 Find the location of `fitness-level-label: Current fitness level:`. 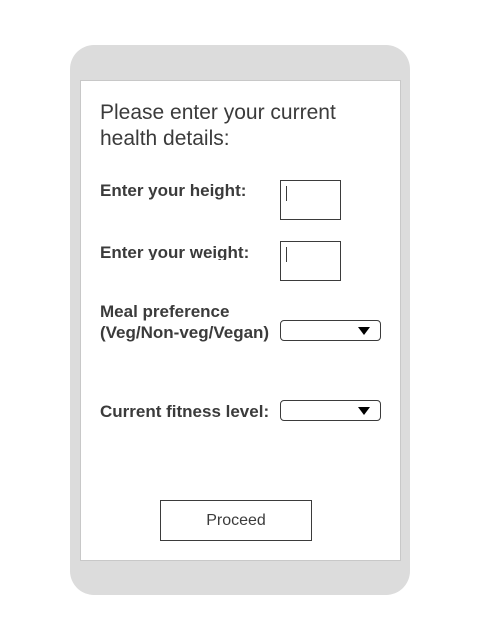

fitness-level-label: Current fitness level: is located at coordinates (185, 411).